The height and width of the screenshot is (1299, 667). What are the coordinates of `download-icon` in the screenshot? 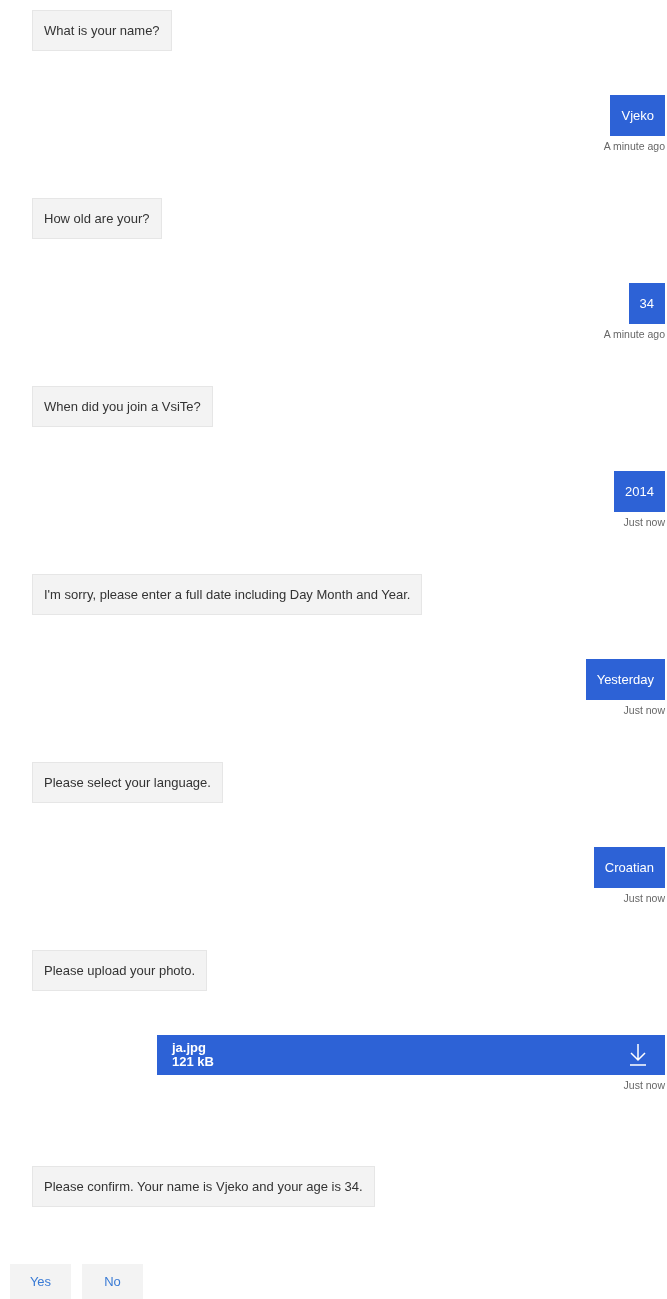 It's located at (638, 1055).